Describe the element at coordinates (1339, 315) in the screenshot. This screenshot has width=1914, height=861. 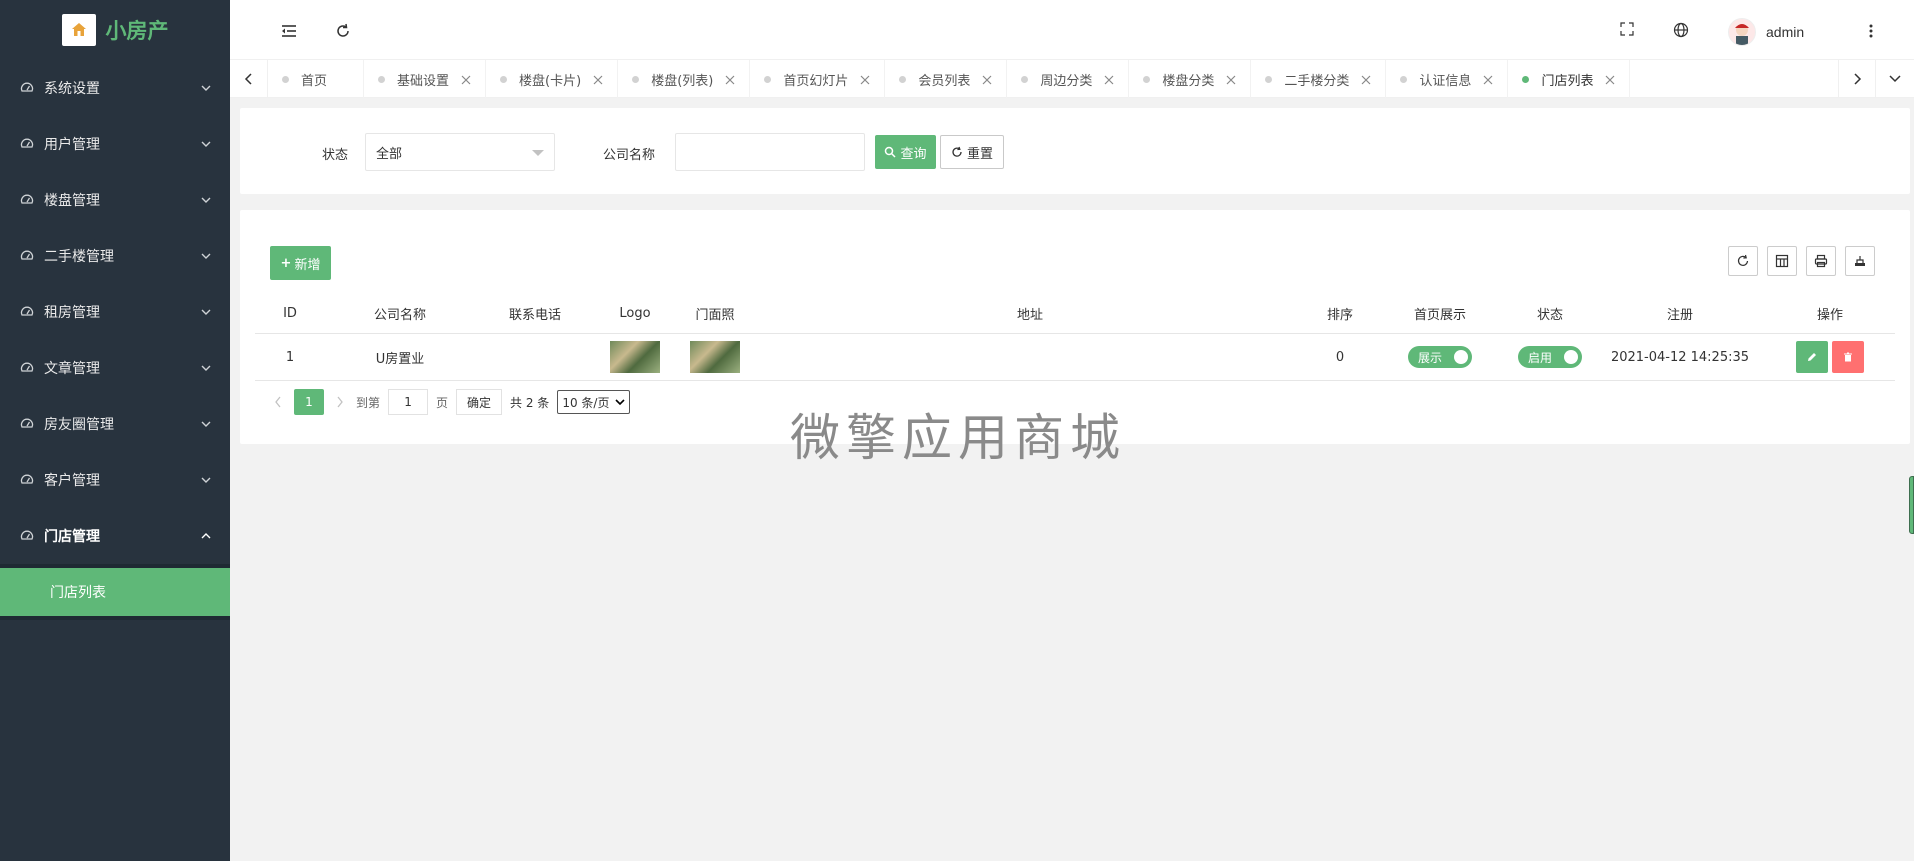
I see `column-header: 排序` at that location.